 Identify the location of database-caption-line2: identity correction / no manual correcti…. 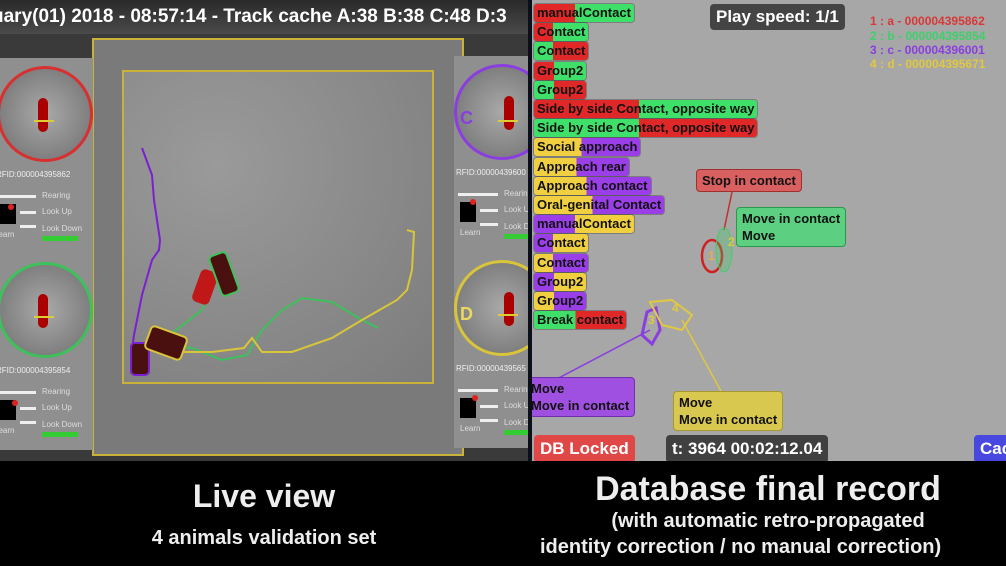
(741, 547).